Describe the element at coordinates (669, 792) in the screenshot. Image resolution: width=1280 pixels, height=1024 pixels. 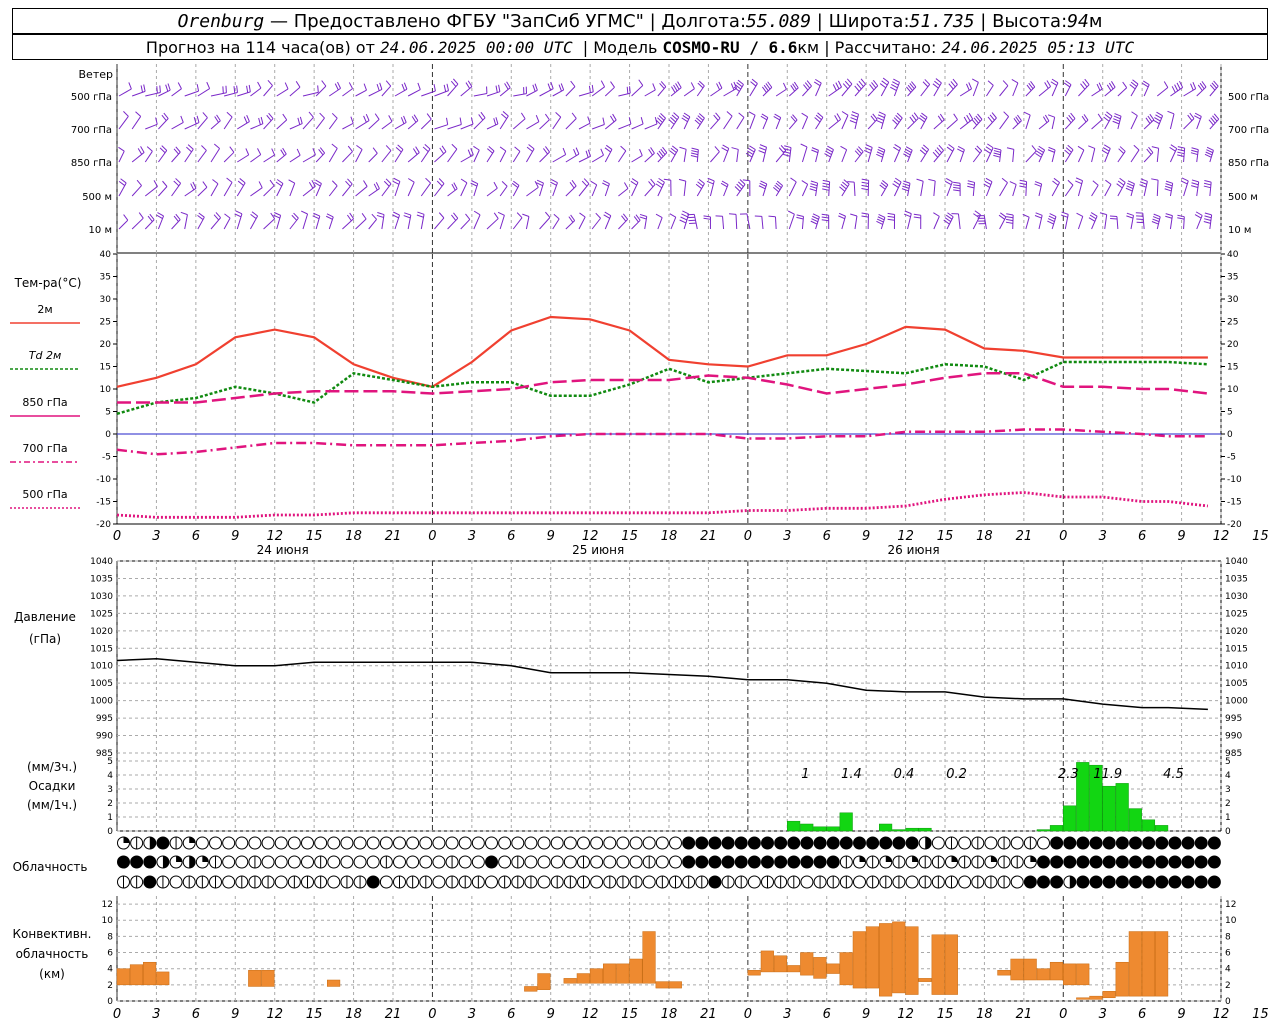
I see `precip-grid-v` at that location.